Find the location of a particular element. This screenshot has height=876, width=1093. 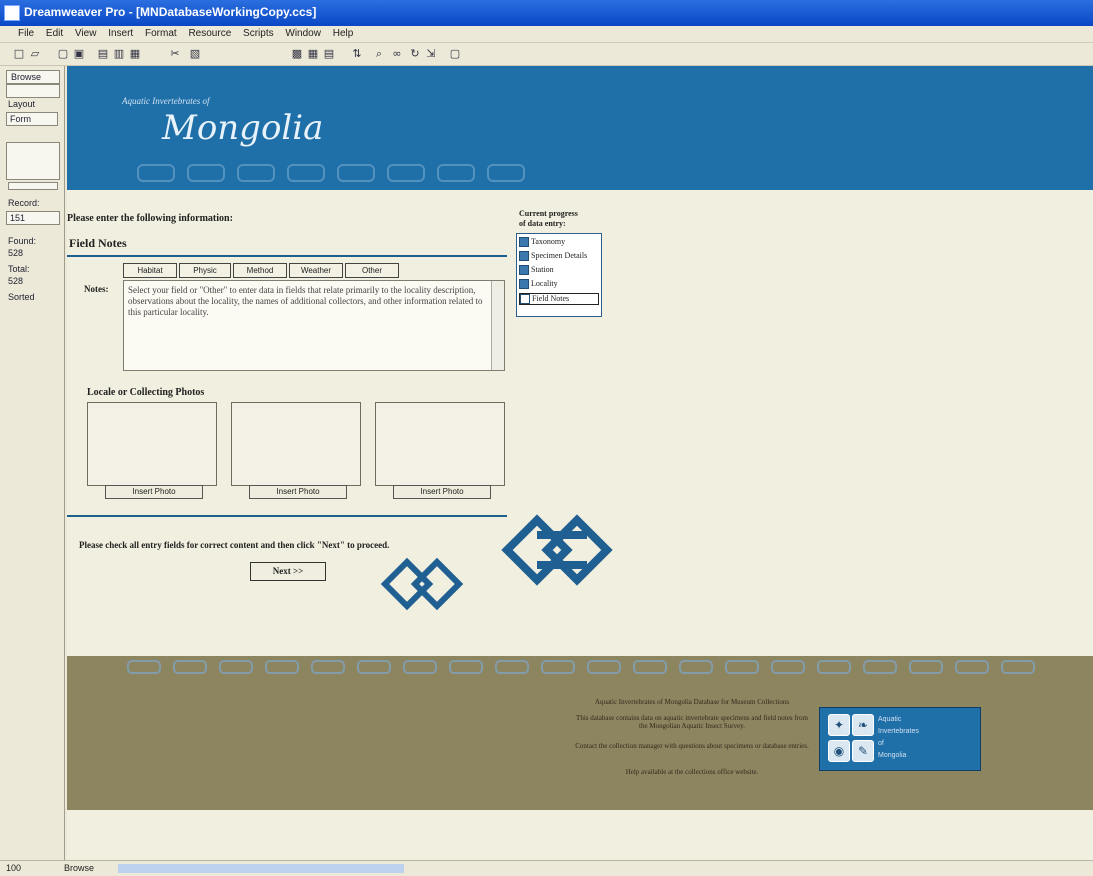

mode-box: Browse is located at coordinates (33, 77).